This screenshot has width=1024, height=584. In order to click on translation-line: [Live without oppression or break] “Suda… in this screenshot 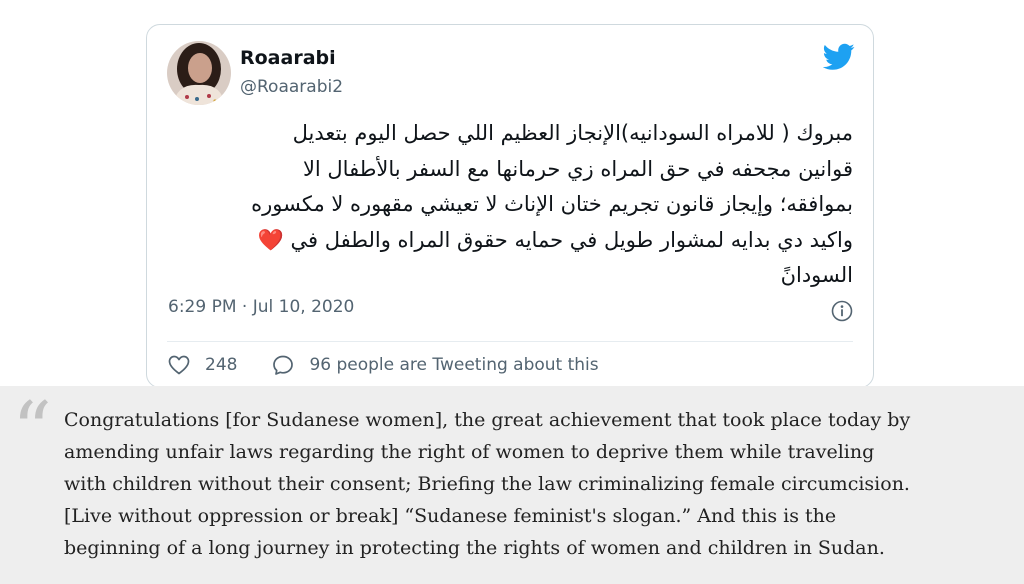, I will do `click(450, 516)`.